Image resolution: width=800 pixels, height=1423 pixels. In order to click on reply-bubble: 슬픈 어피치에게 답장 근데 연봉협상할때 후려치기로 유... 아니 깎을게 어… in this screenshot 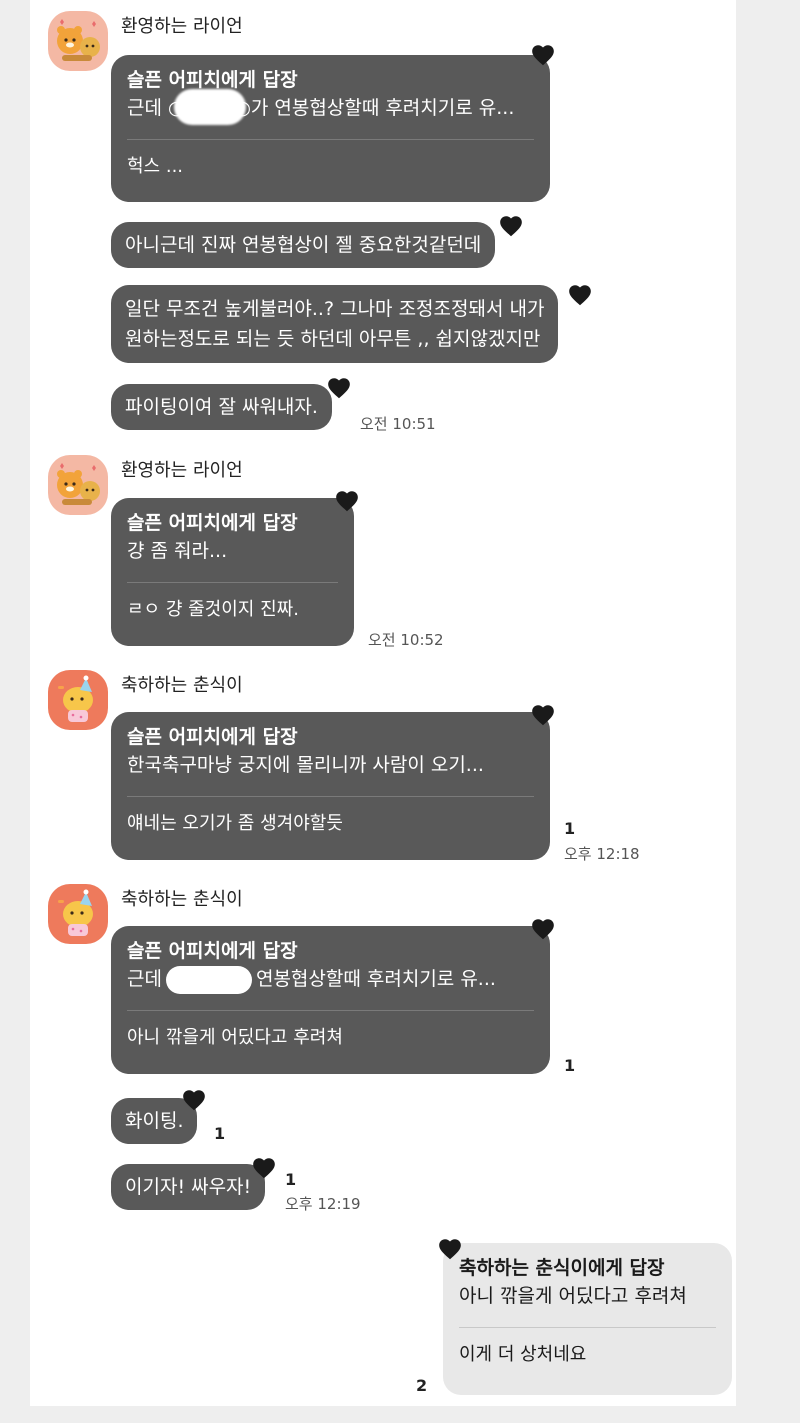, I will do `click(330, 1000)`.